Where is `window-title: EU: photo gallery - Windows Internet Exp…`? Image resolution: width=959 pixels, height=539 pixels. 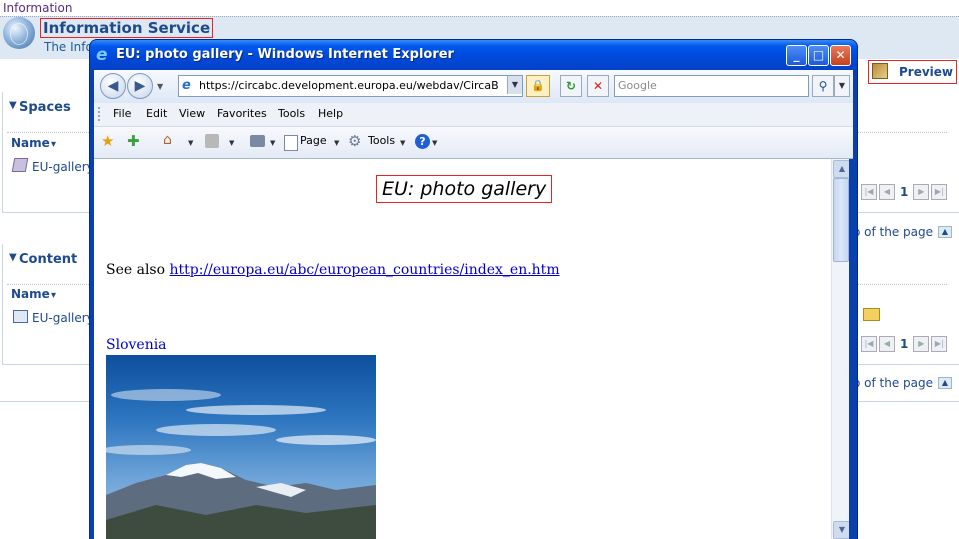
window-title: EU: photo gallery - Windows Internet Exp… is located at coordinates (285, 54).